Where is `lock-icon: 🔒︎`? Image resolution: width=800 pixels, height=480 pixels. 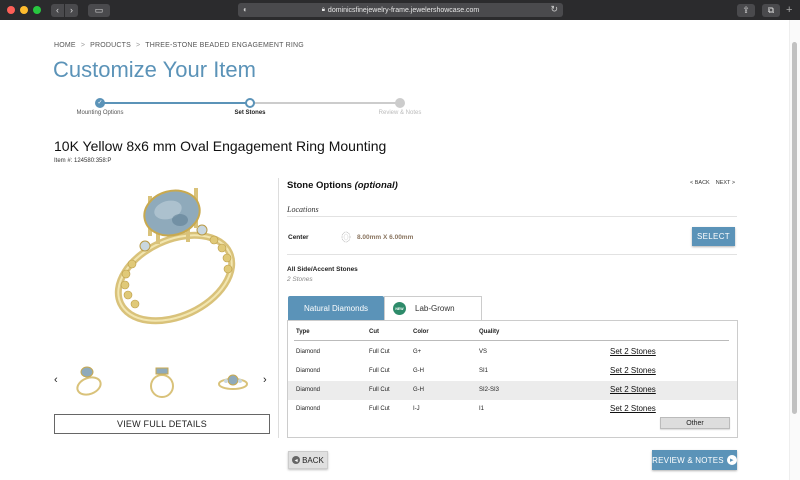
lock-icon: 🔒︎ is located at coordinates (323, 9).